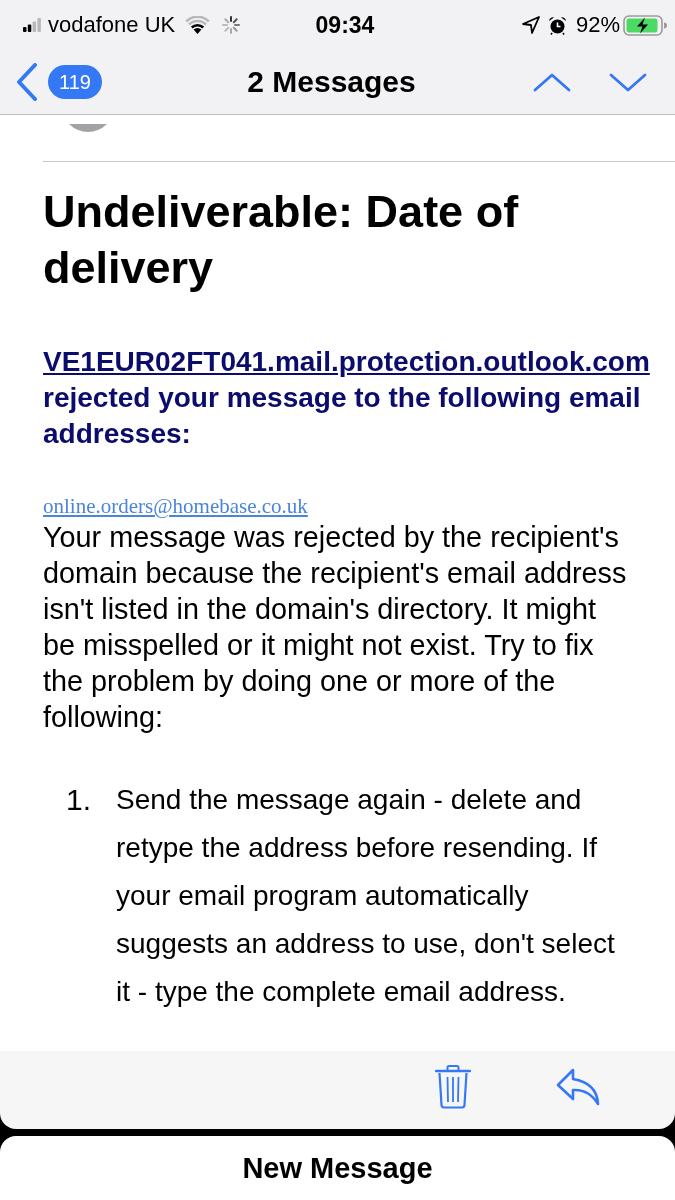 The width and height of the screenshot is (675, 1200). I want to click on new-message-sheet: New Message, so click(337, 1168).